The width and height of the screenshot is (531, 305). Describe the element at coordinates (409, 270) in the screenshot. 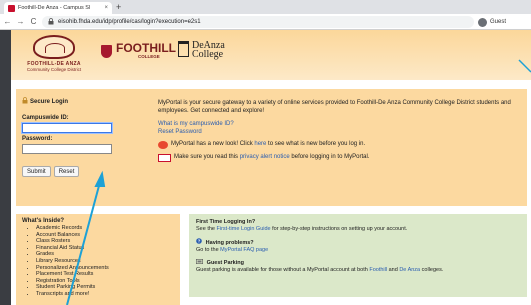

I see `deanza-link: De Anza` at that location.